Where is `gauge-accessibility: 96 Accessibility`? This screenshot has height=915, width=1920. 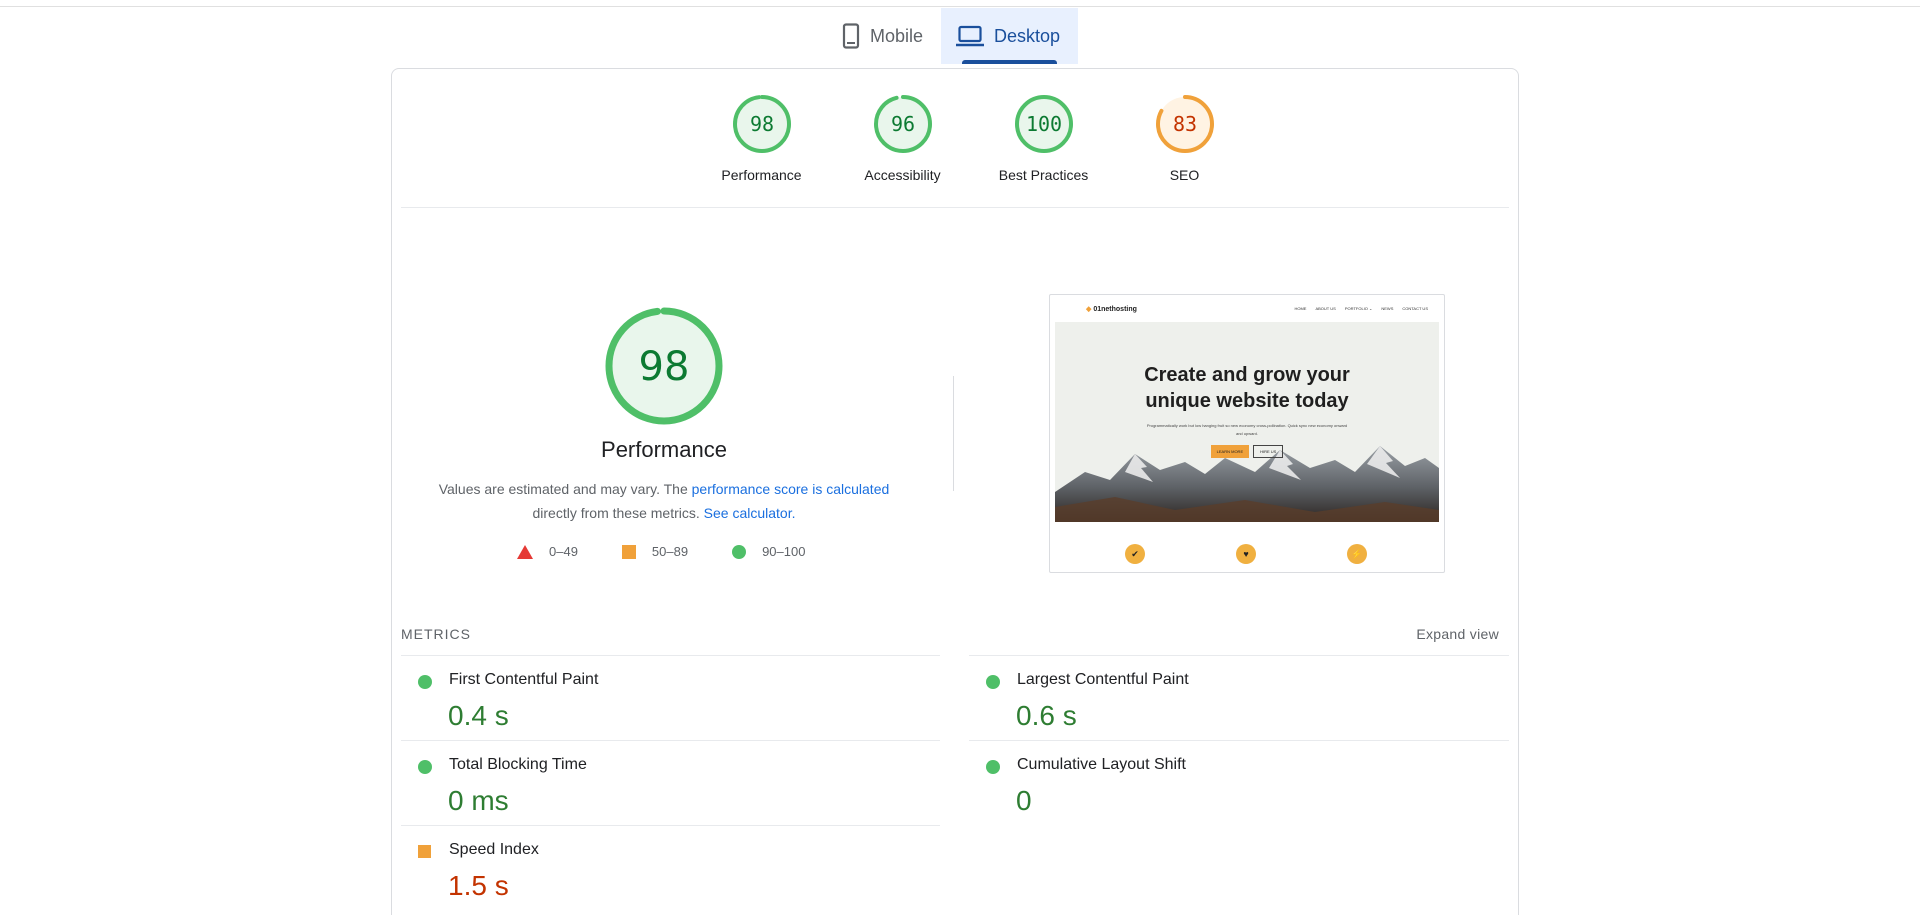
gauge-accessibility: 96 Accessibility is located at coordinates (902, 138).